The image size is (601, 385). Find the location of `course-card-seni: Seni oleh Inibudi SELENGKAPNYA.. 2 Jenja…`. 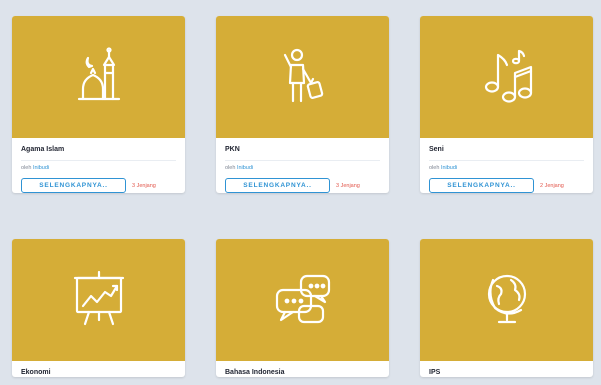

course-card-seni: Seni oleh Inibudi SELENGKAPNYA.. 2 Jenja… is located at coordinates (506, 104).